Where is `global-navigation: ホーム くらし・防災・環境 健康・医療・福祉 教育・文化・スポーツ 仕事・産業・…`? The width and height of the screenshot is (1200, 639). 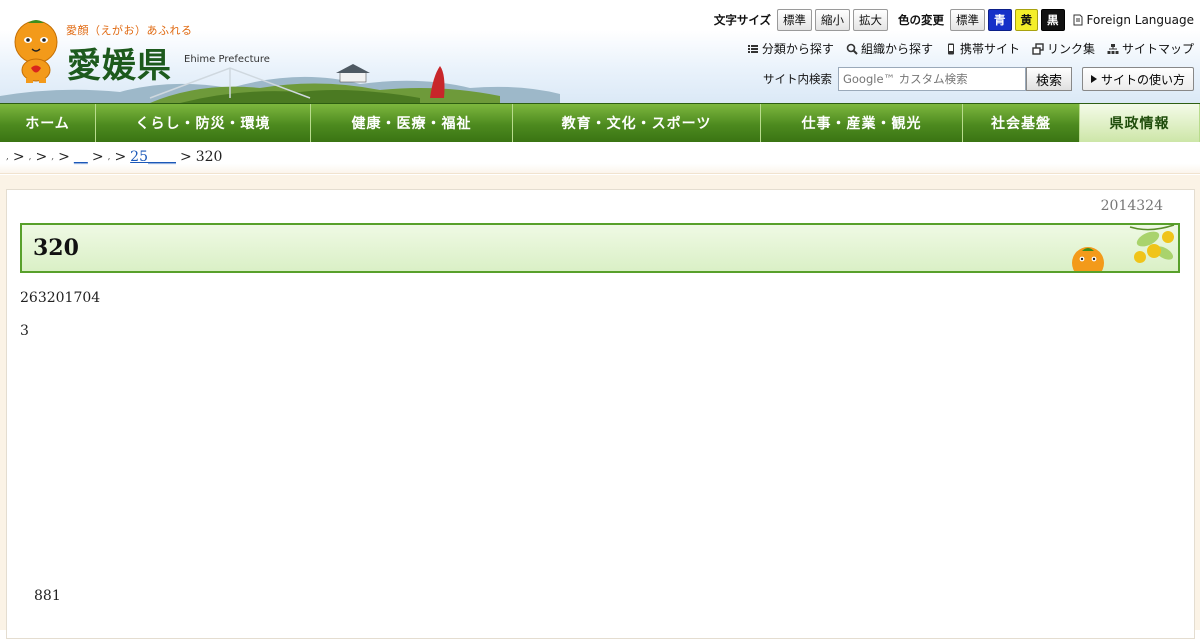
global-navigation: ホーム くらし・防災・環境 健康・医療・福祉 教育・文化・スポーツ 仕事・産業・… is located at coordinates (600, 122).